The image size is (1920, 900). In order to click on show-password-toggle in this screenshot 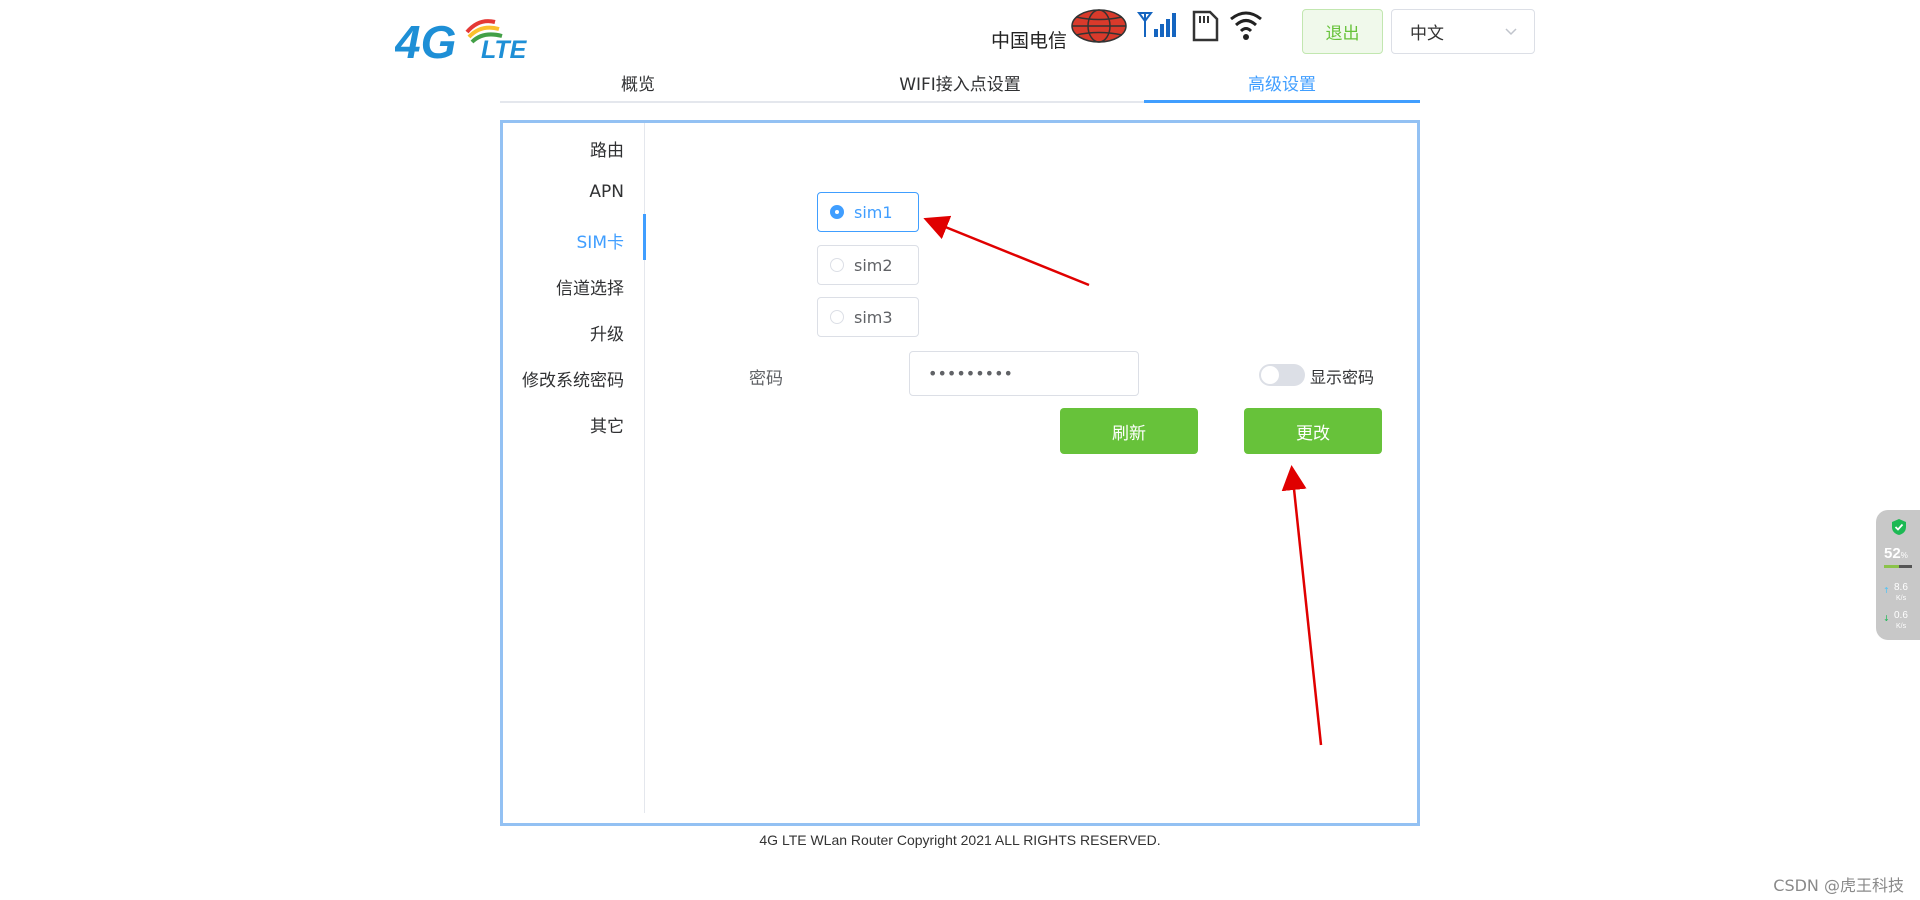, I will do `click(1282, 375)`.